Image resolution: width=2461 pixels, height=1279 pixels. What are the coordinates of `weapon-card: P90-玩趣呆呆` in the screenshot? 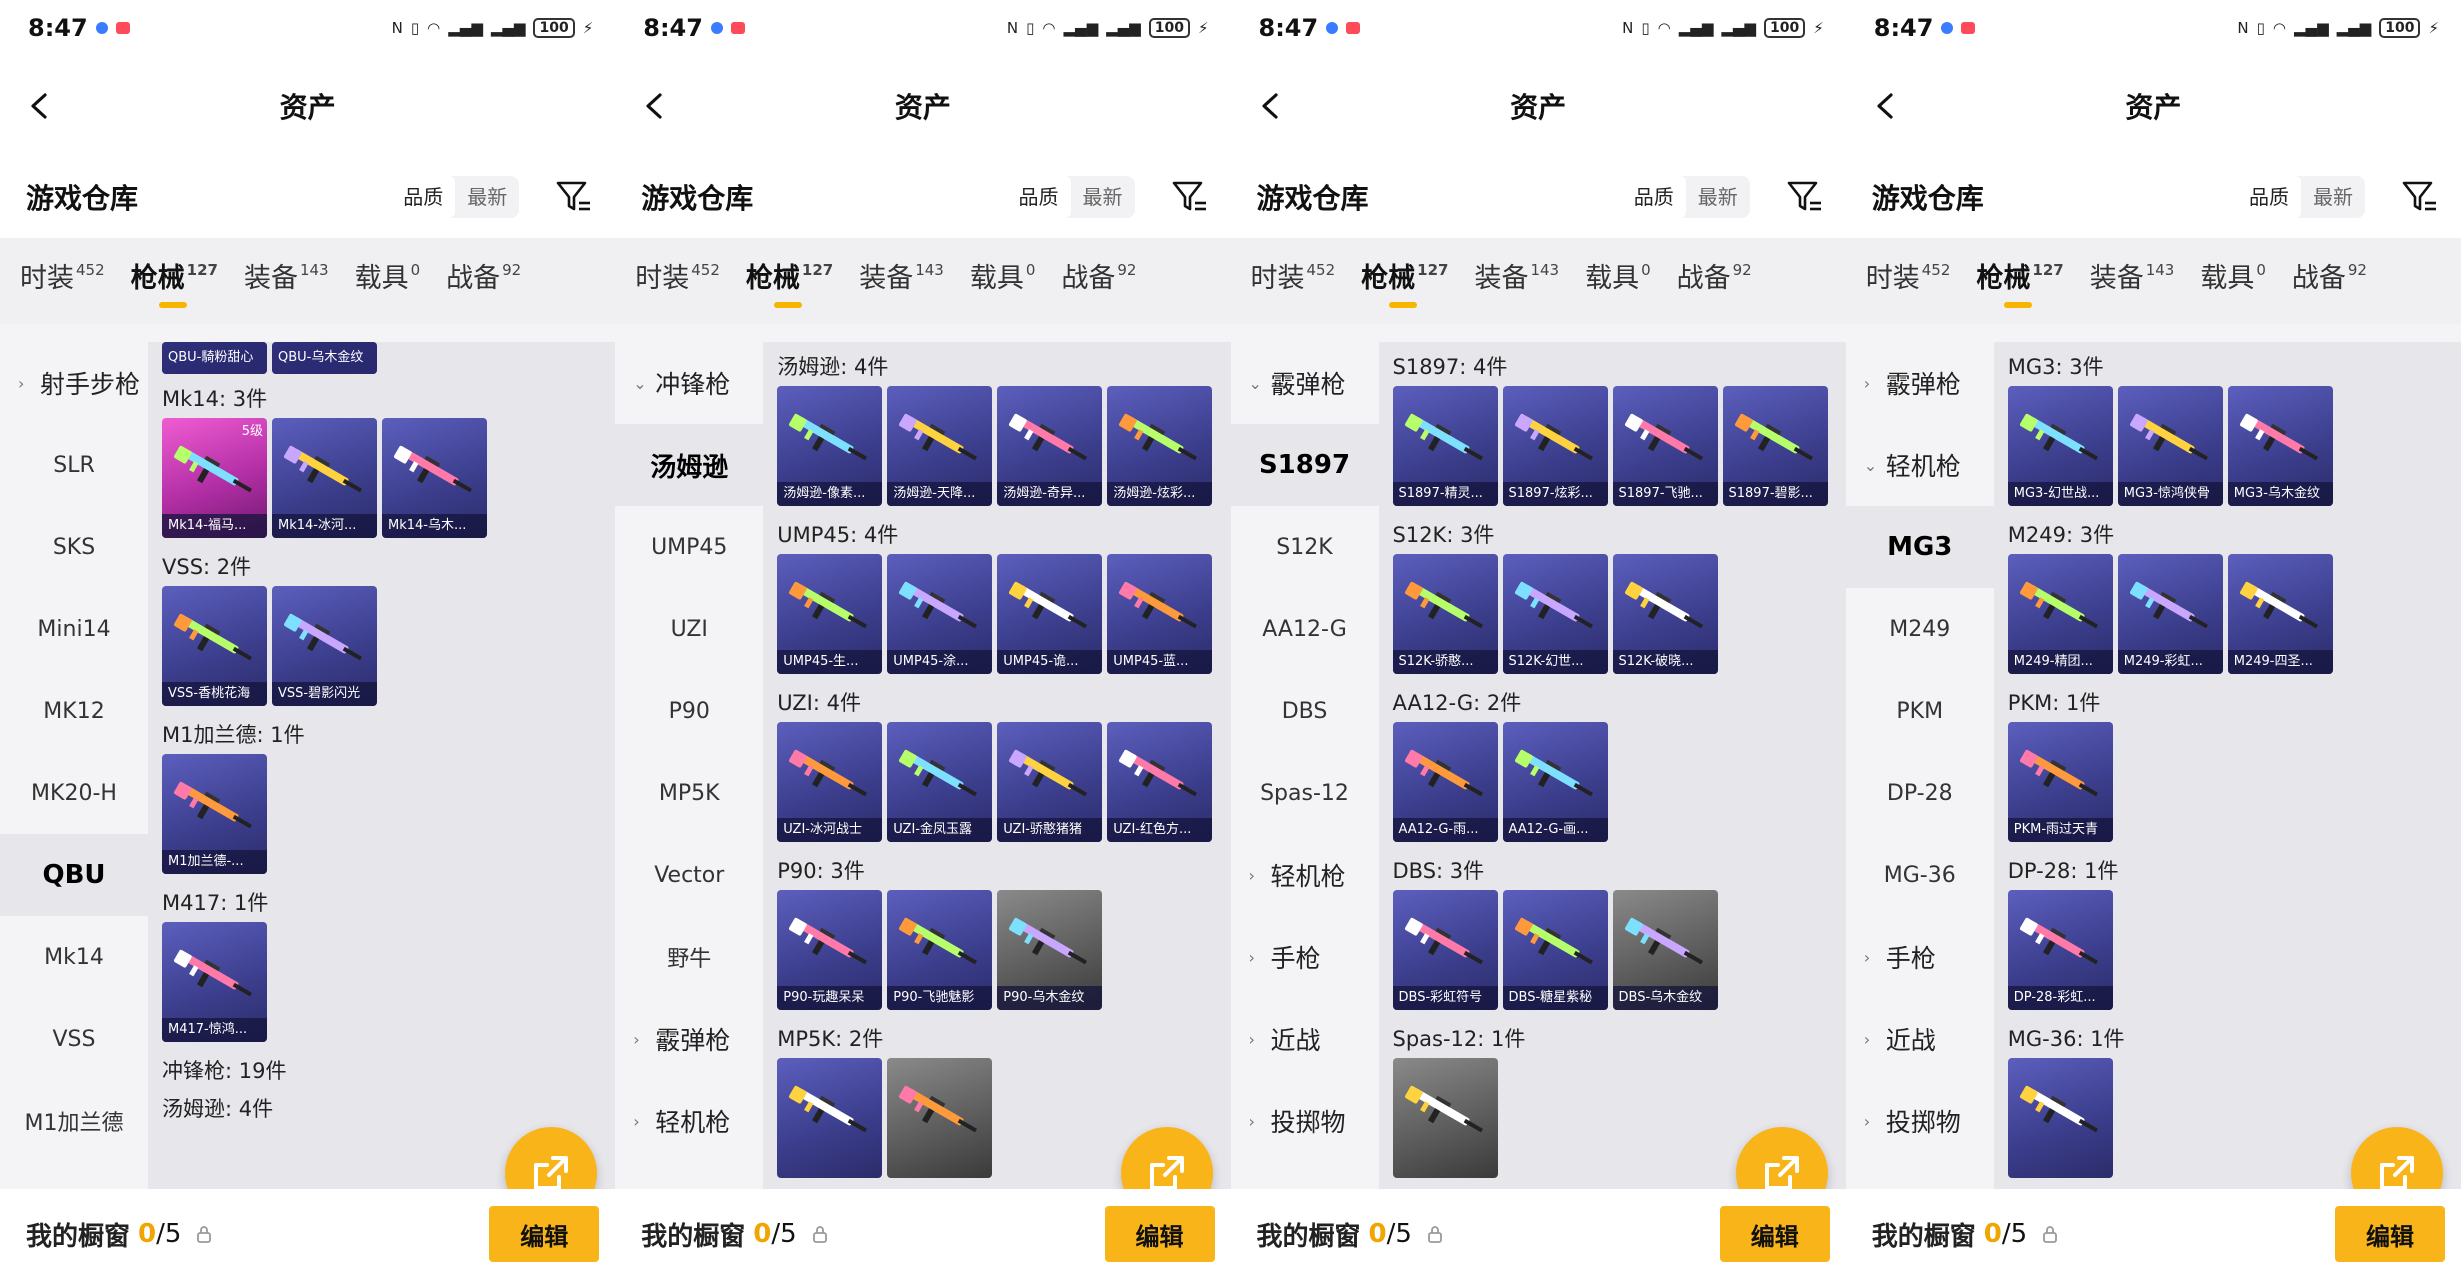 It's located at (830, 950).